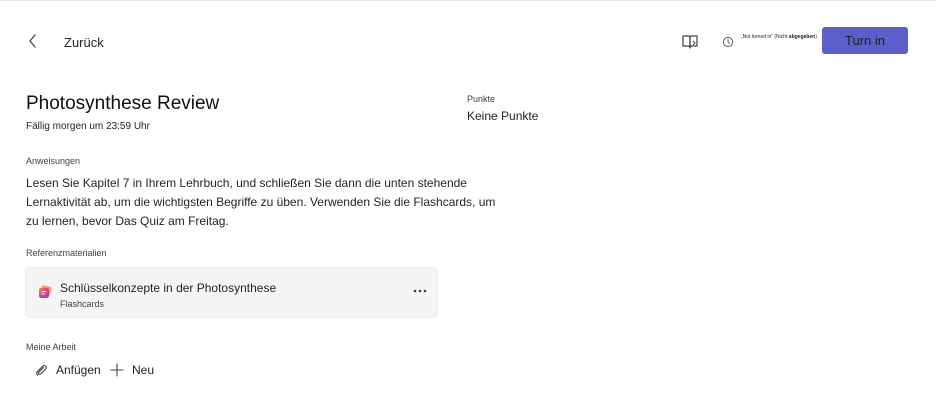 This screenshot has height=411, width=936. Describe the element at coordinates (816, 37) in the screenshot. I see `status-suffix: )` at that location.